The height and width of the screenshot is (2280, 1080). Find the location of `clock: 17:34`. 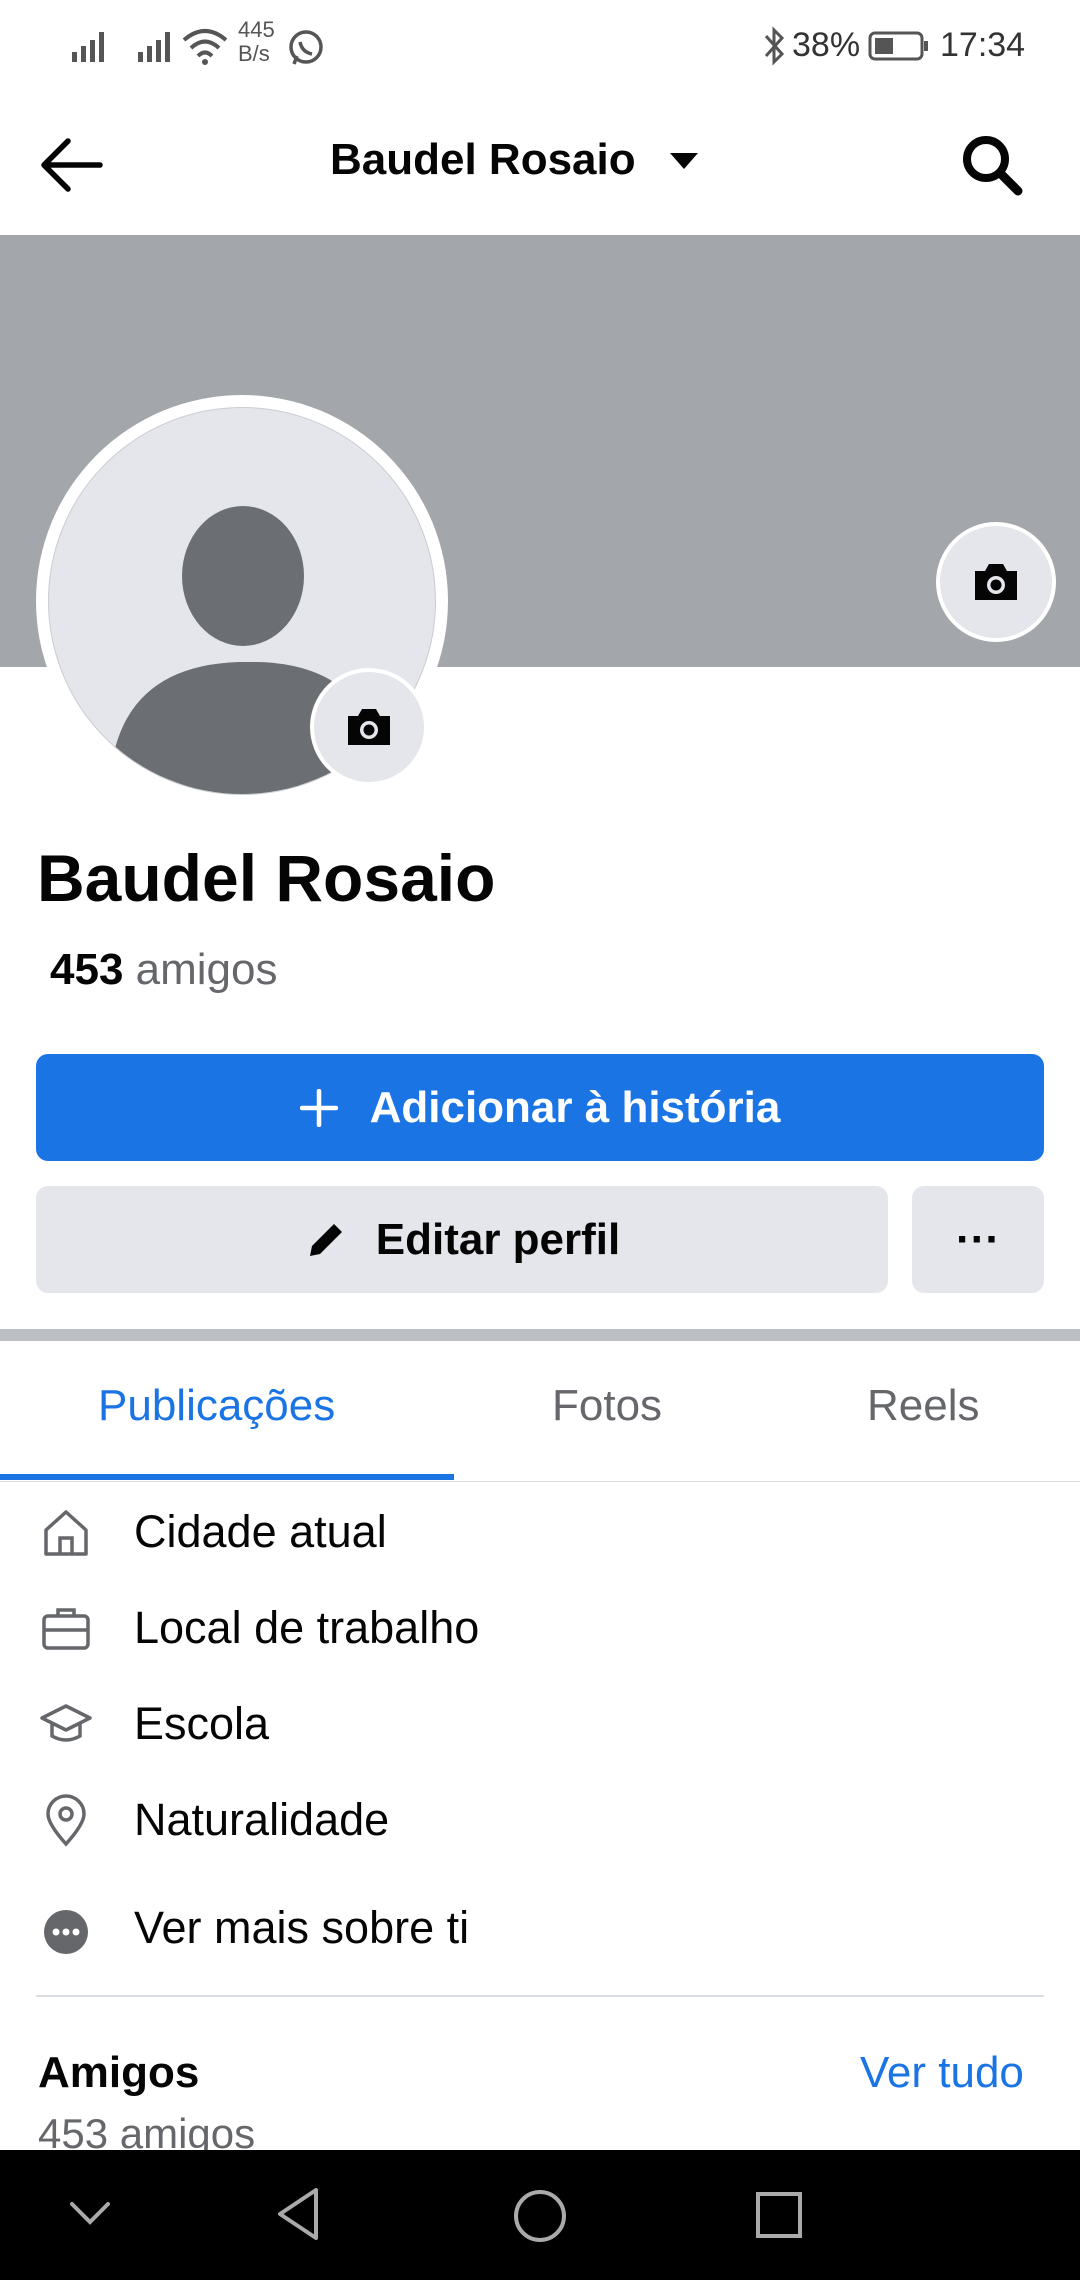

clock: 17:34 is located at coordinates (983, 45).